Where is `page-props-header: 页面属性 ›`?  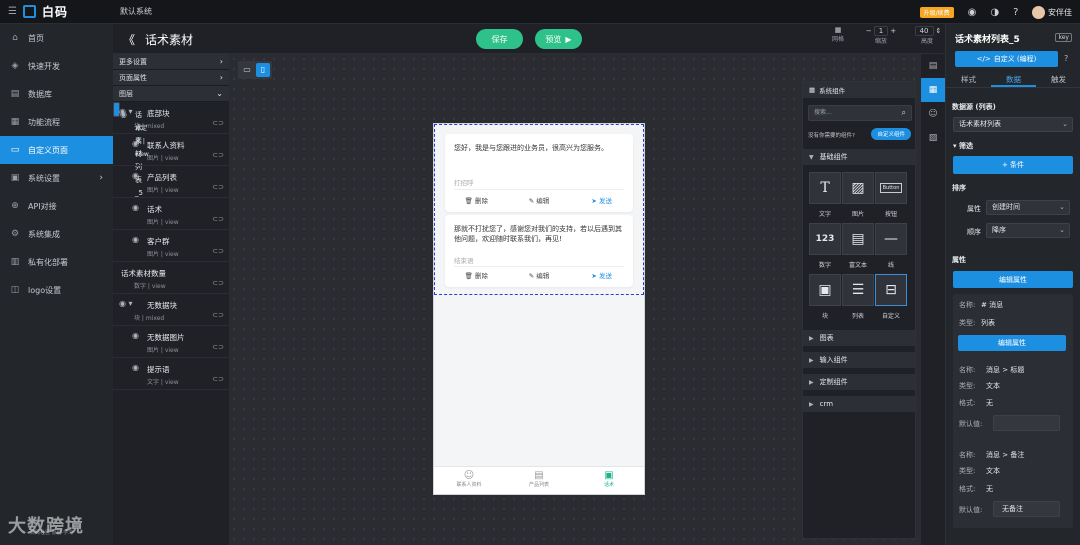 page-props-header: 页面属性 › is located at coordinates (171, 78).